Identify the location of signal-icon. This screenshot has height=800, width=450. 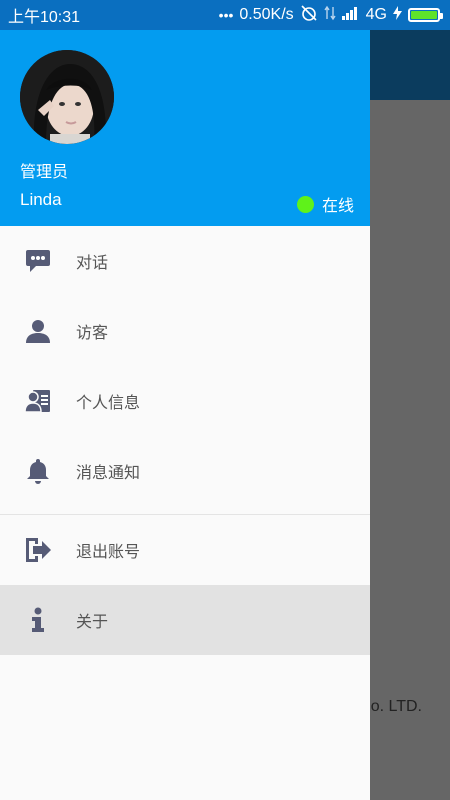
(350, 15).